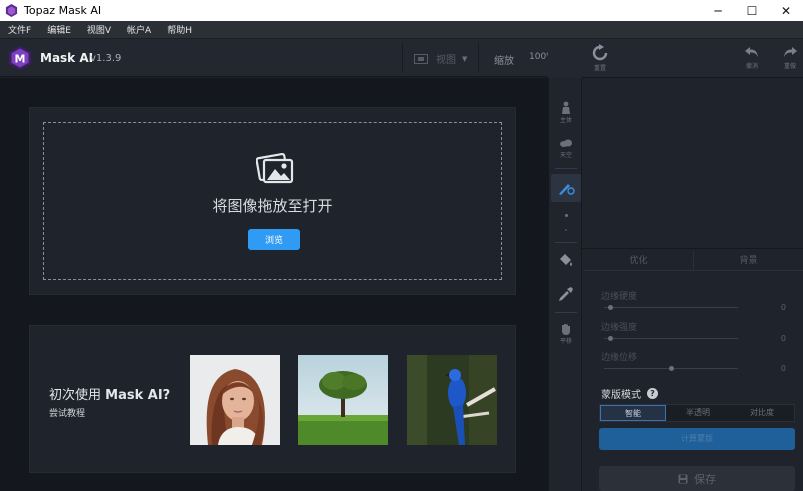 Image resolution: width=803 pixels, height=491 pixels. I want to click on brush-size-dot, so click(566, 215).